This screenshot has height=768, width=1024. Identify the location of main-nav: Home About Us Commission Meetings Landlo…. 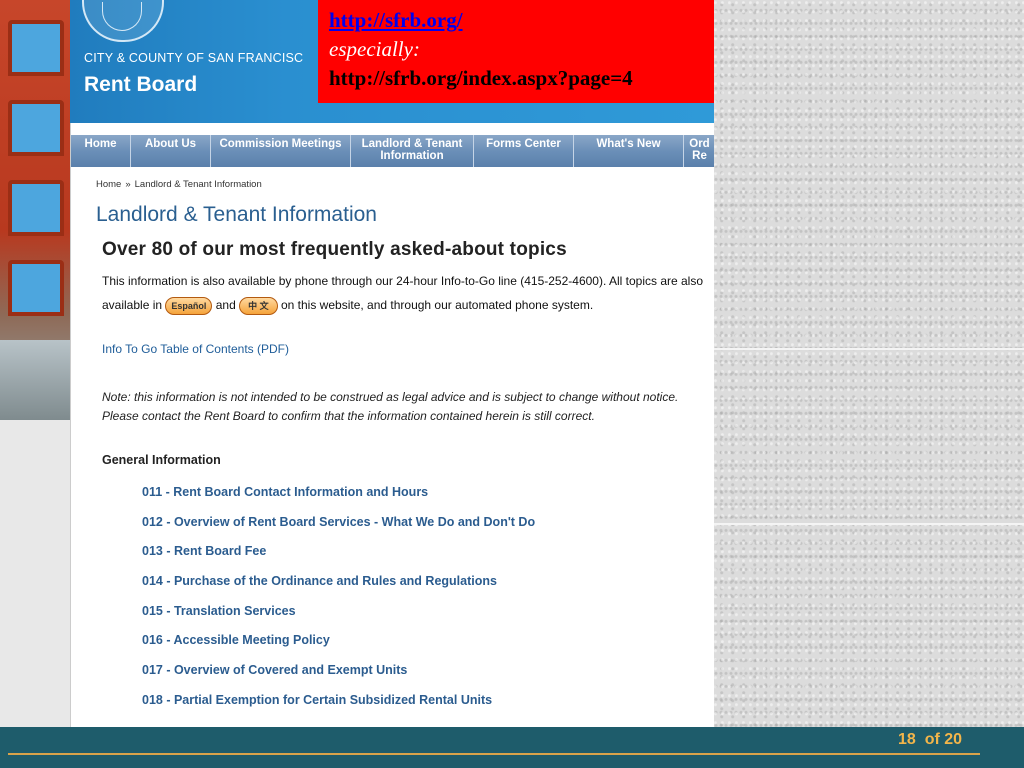
(392, 151).